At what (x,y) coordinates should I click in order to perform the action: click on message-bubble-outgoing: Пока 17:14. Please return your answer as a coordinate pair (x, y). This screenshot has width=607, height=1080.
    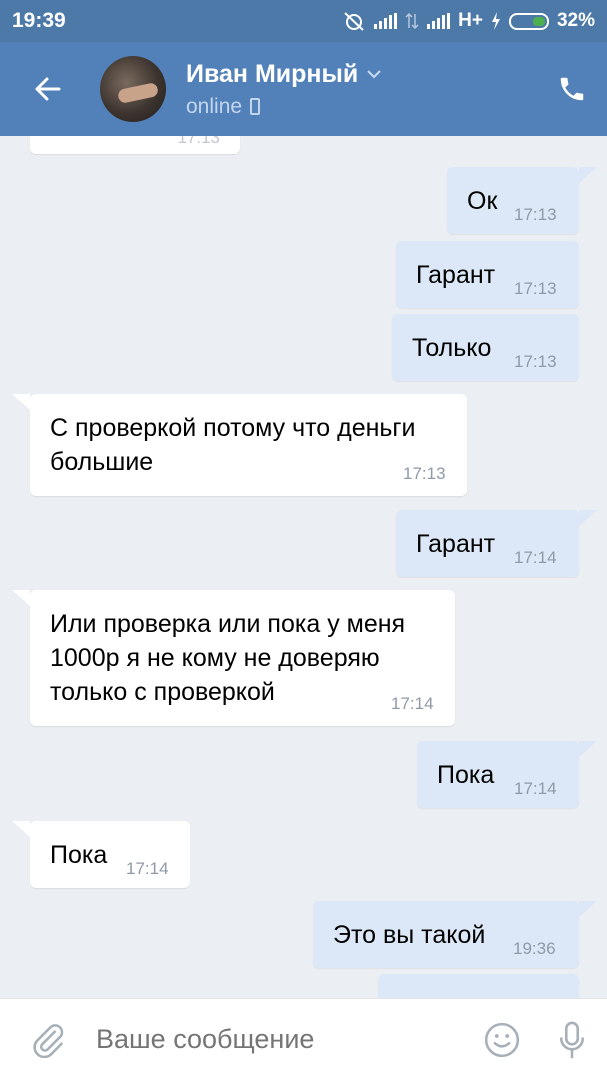
    Looking at the image, I should click on (507, 774).